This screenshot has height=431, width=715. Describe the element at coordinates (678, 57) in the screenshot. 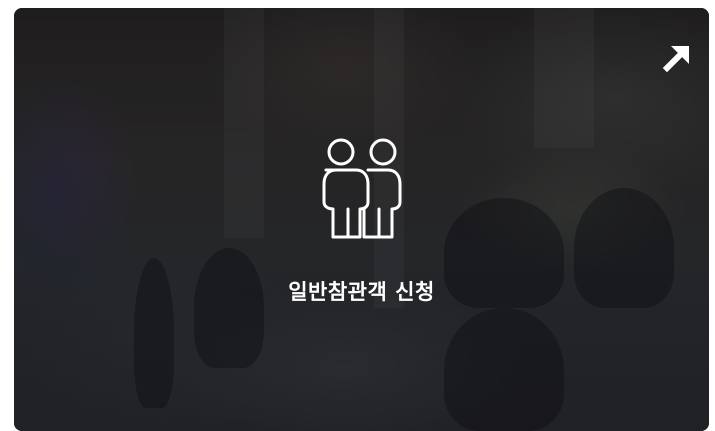

I see `arrow-up-right-icon` at that location.